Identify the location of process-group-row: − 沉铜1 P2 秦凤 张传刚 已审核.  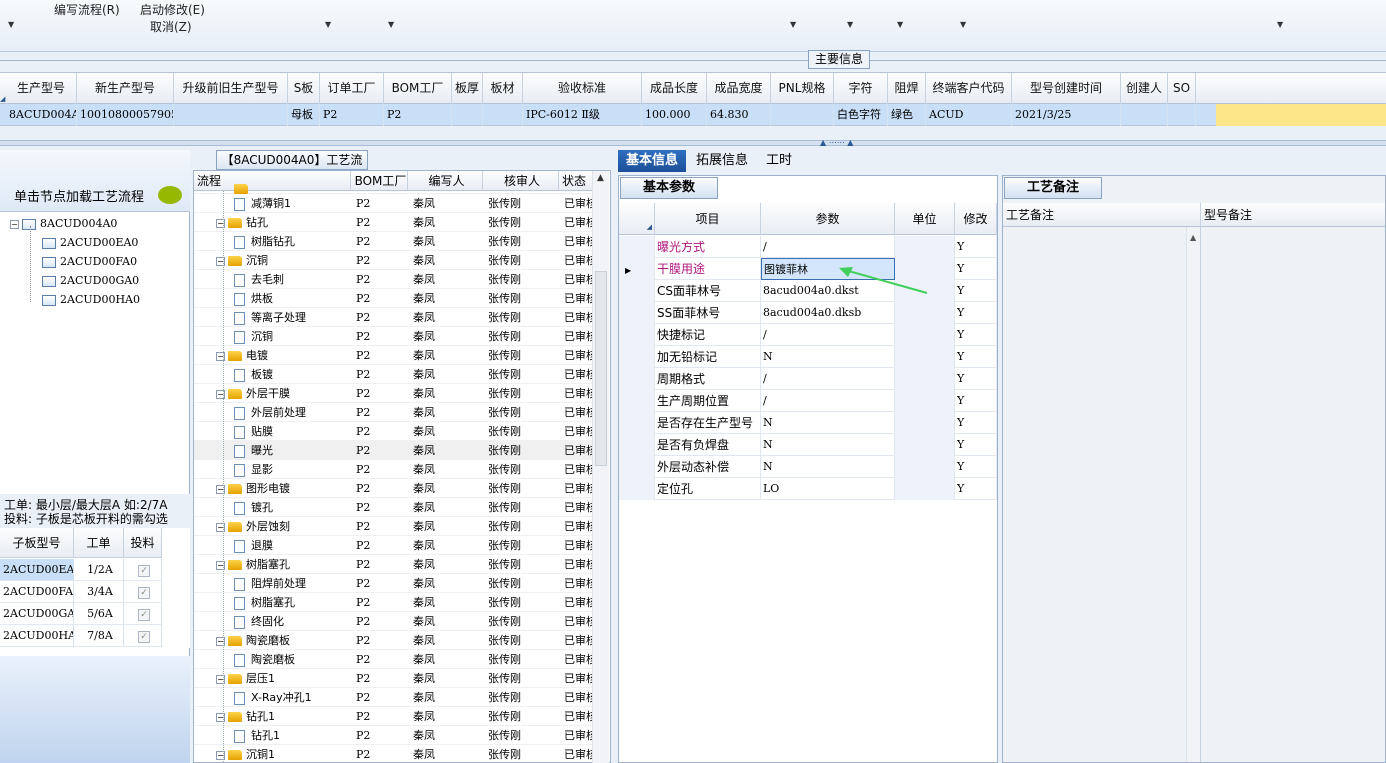
(395, 753).